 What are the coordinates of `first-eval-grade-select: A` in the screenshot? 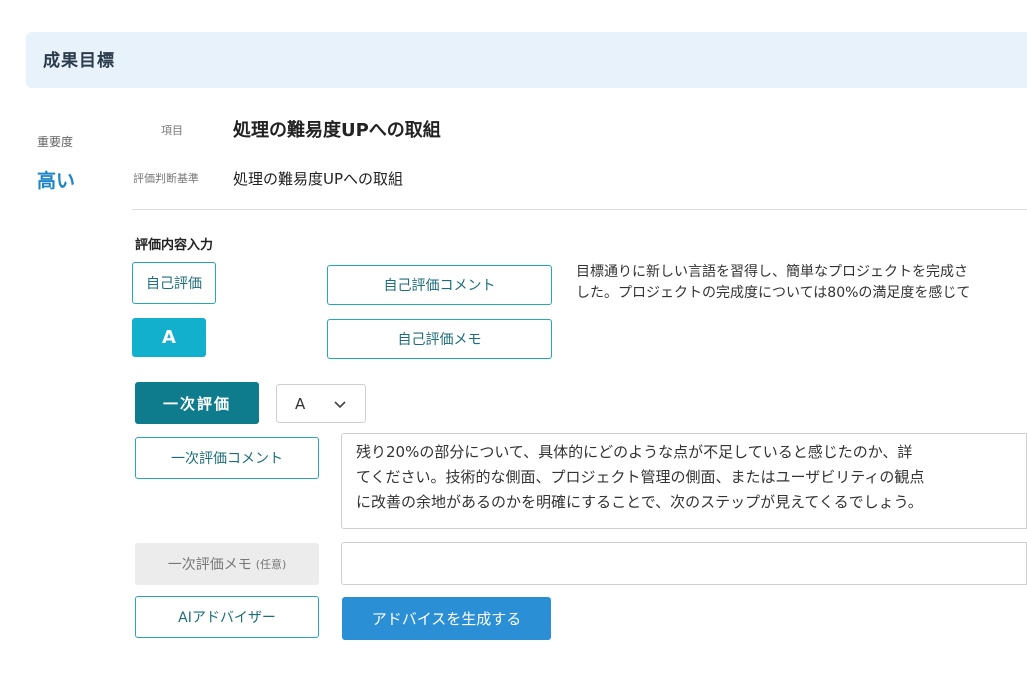 It's located at (321, 403).